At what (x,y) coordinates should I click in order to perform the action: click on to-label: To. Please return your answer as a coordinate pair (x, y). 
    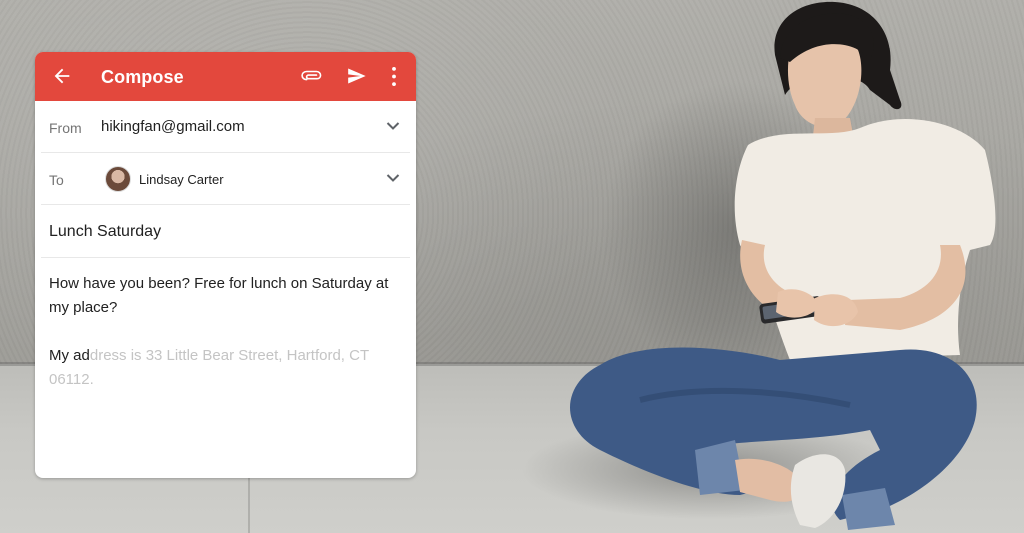
    Looking at the image, I should click on (56, 180).